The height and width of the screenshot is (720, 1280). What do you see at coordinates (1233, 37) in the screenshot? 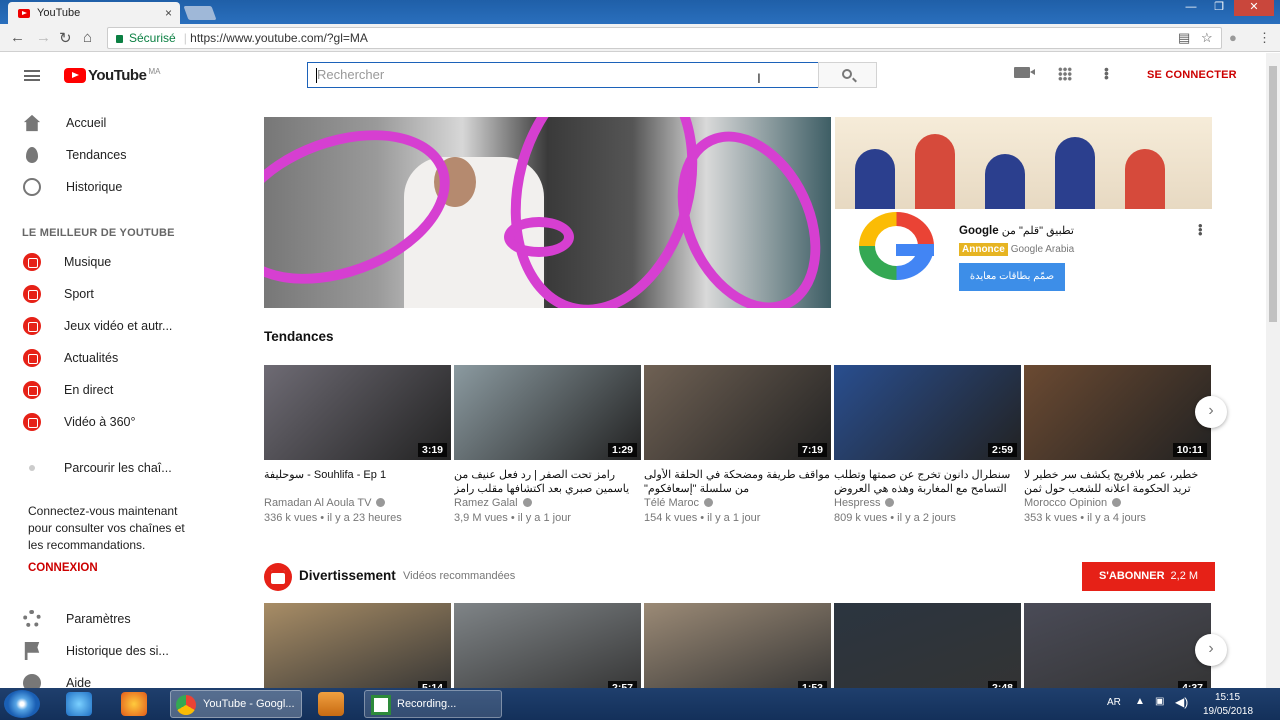
I see `extension-icon: ●` at bounding box center [1233, 37].